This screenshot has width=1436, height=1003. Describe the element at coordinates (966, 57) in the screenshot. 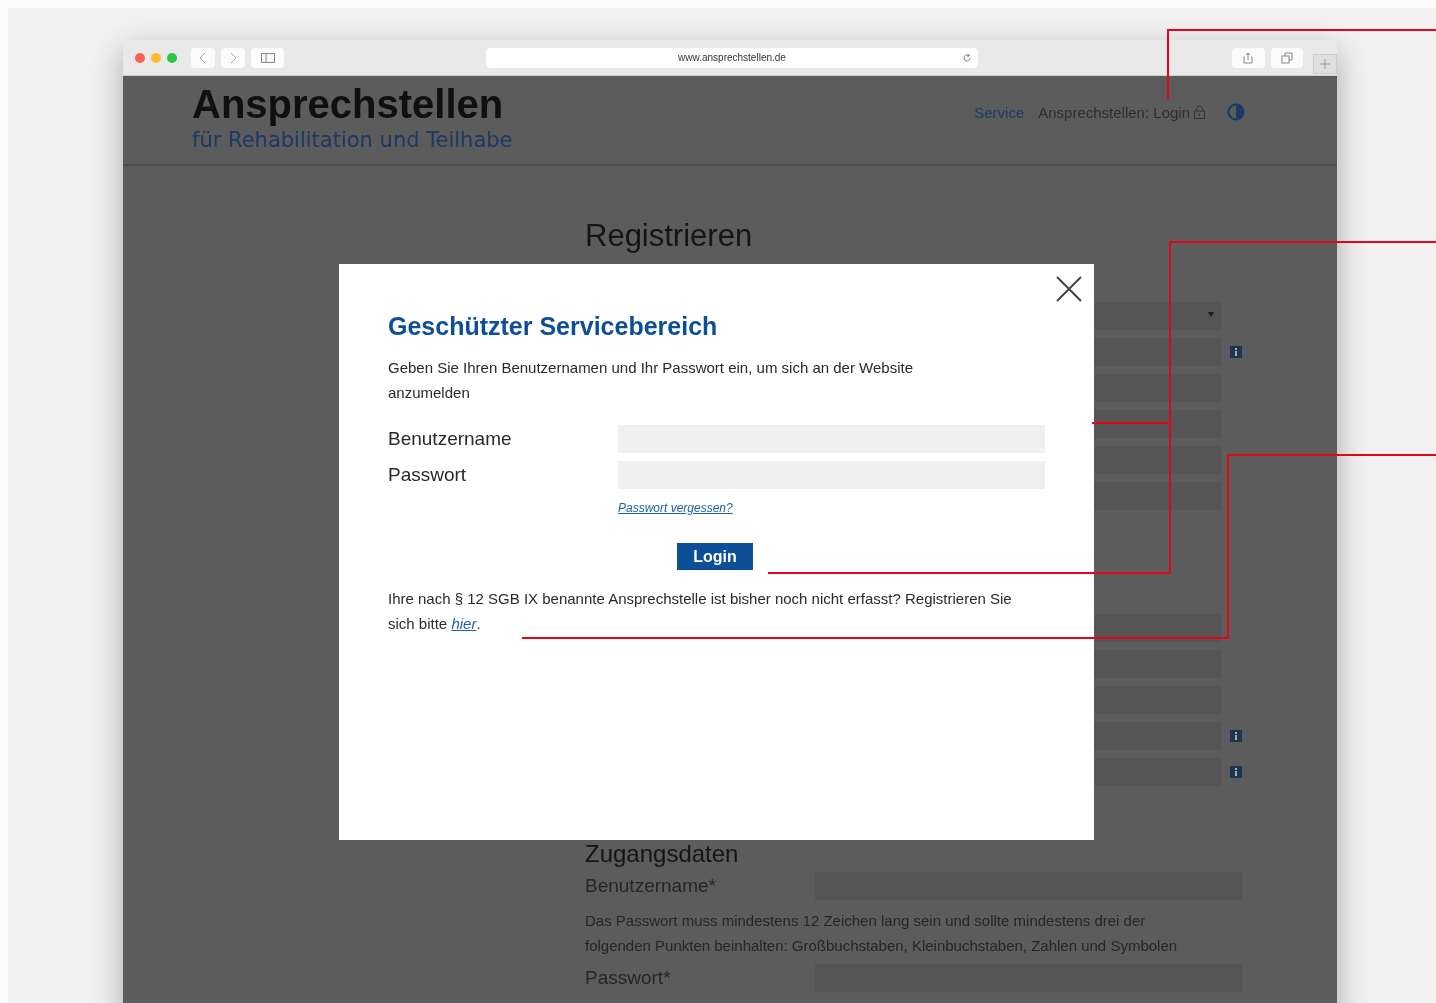

I see `reload-icon` at that location.